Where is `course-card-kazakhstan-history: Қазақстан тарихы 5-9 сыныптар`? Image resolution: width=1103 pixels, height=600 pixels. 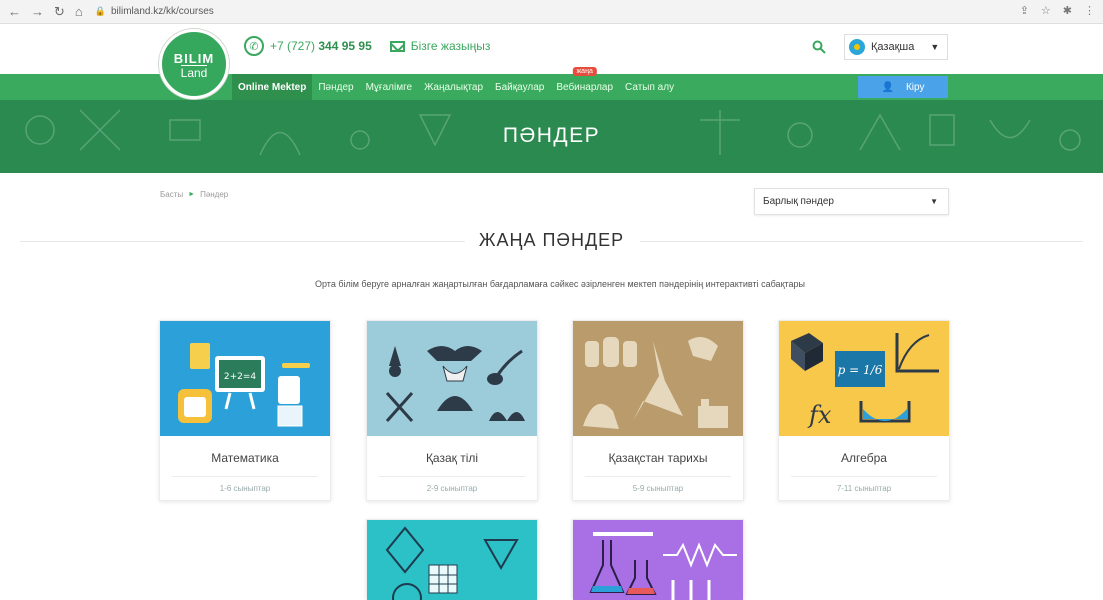
course-card-kazakhstan-history: Қазақстан тарихы 5-9 сыныптар is located at coordinates (658, 410).